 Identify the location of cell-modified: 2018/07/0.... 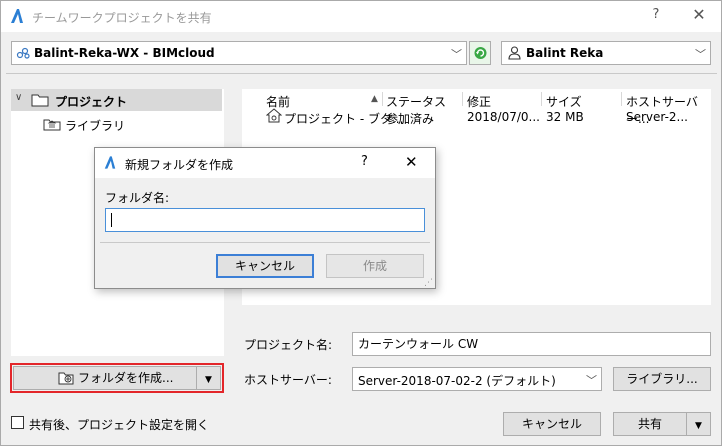
(503, 117).